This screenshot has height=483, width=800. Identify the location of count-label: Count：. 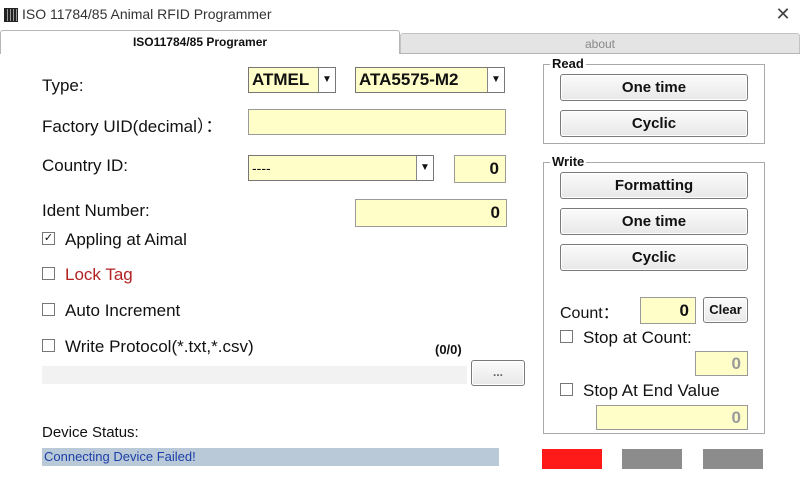
(589, 313).